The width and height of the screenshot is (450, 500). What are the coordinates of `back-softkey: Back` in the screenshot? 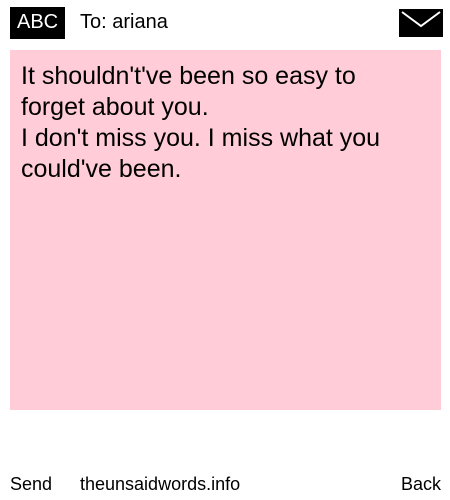 It's located at (421, 484).